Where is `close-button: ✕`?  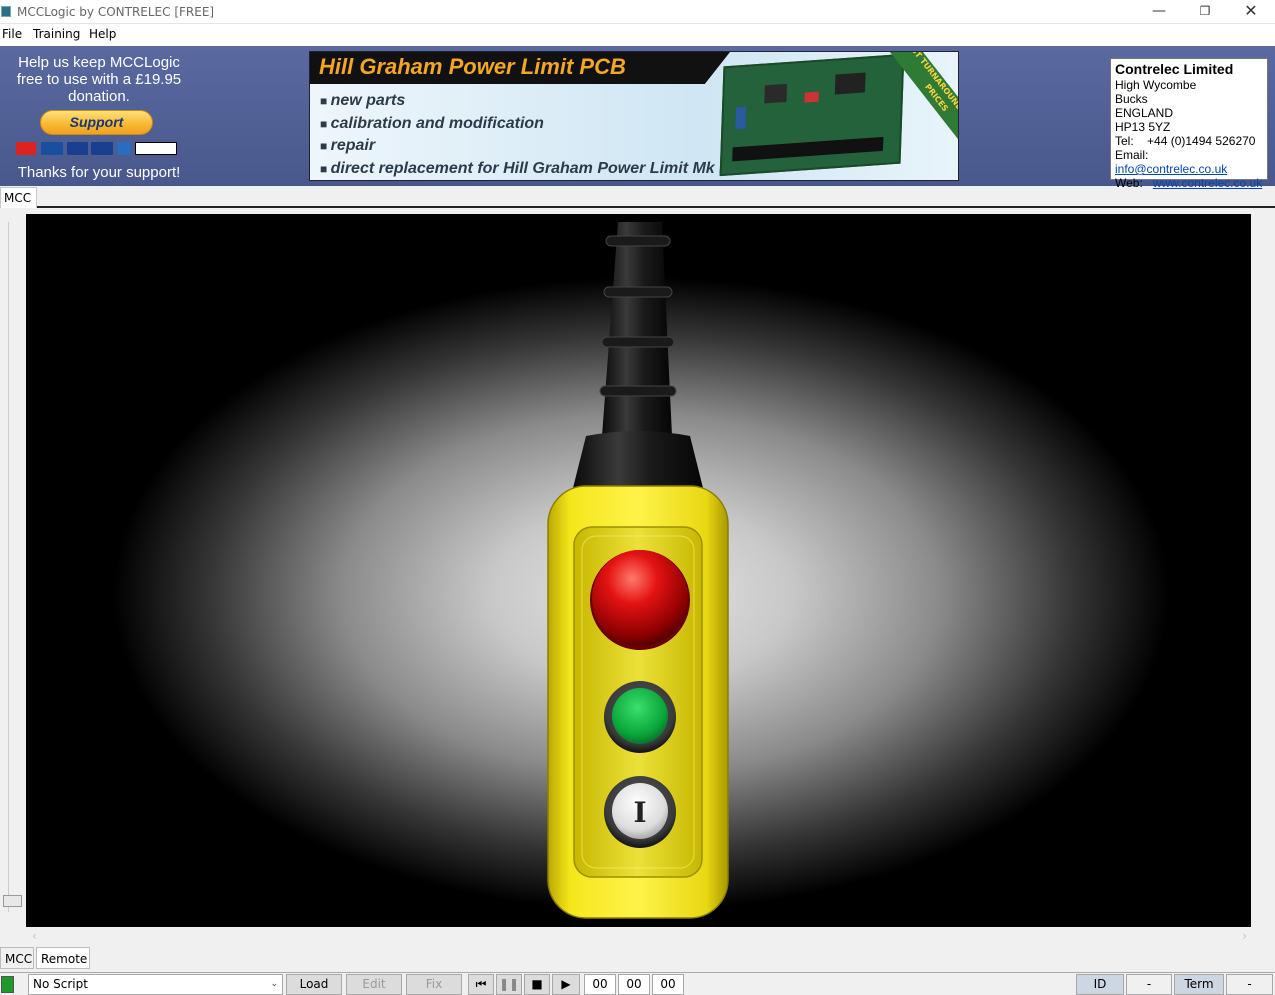 close-button: ✕ is located at coordinates (1251, 12).